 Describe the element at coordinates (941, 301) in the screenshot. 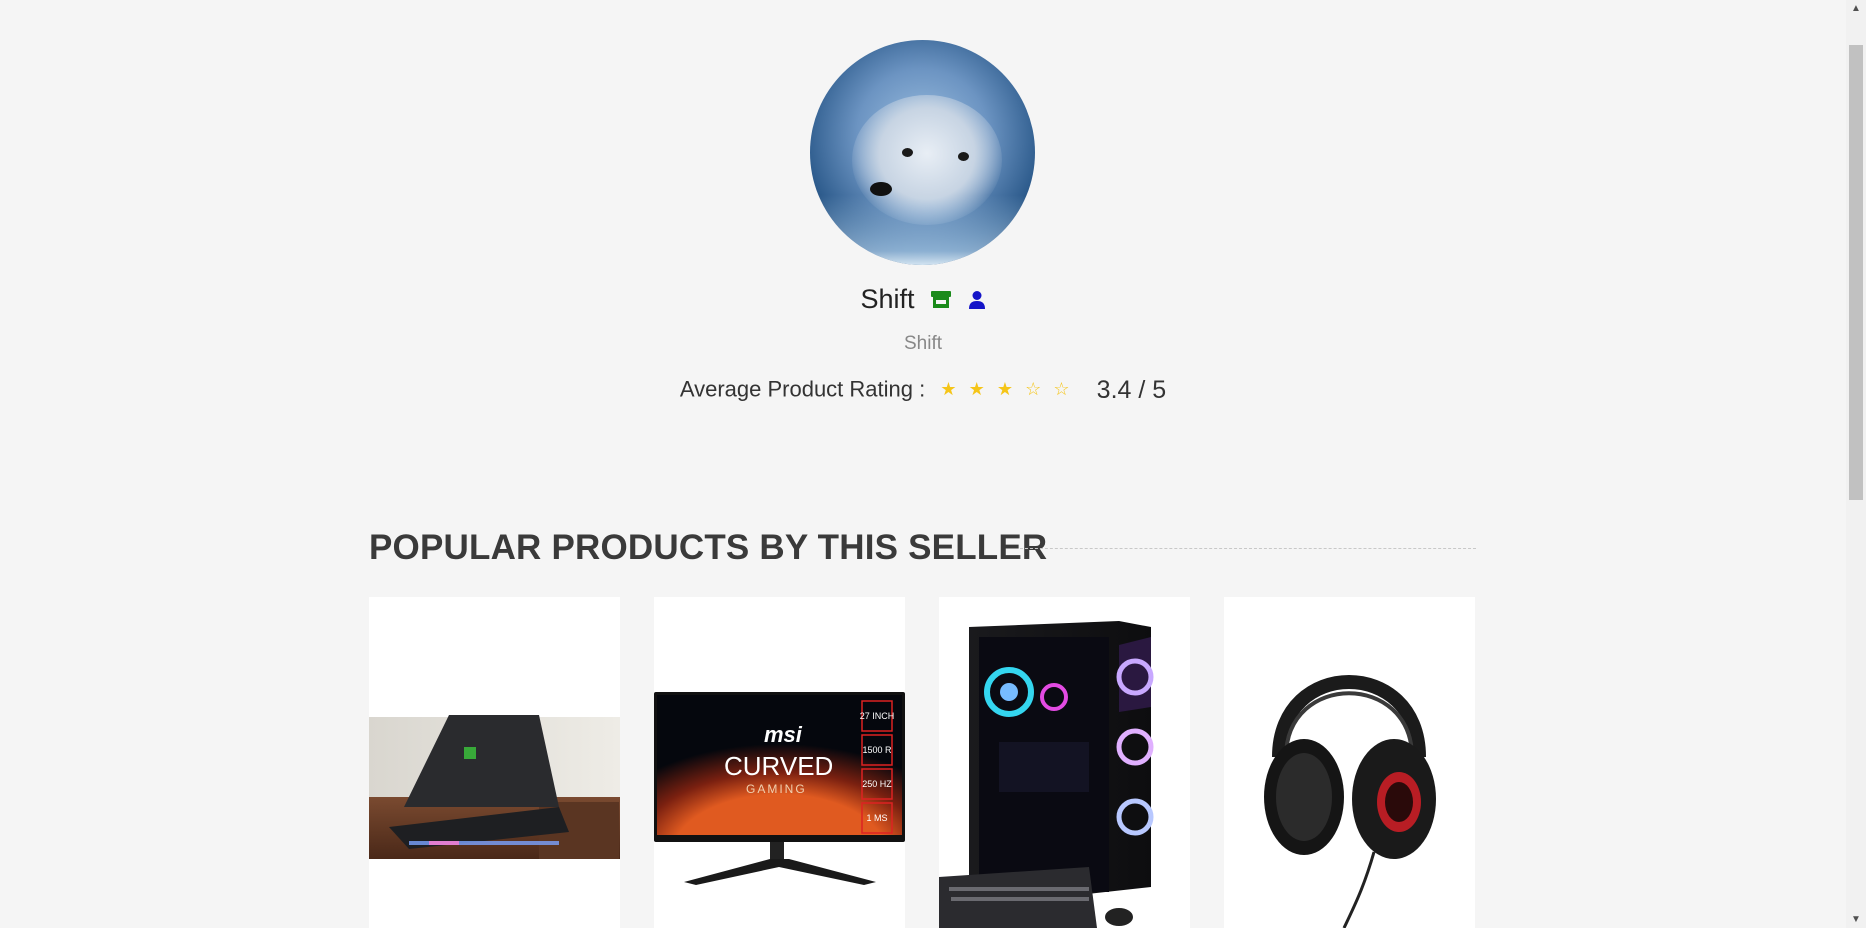

I see `store-icon` at that location.